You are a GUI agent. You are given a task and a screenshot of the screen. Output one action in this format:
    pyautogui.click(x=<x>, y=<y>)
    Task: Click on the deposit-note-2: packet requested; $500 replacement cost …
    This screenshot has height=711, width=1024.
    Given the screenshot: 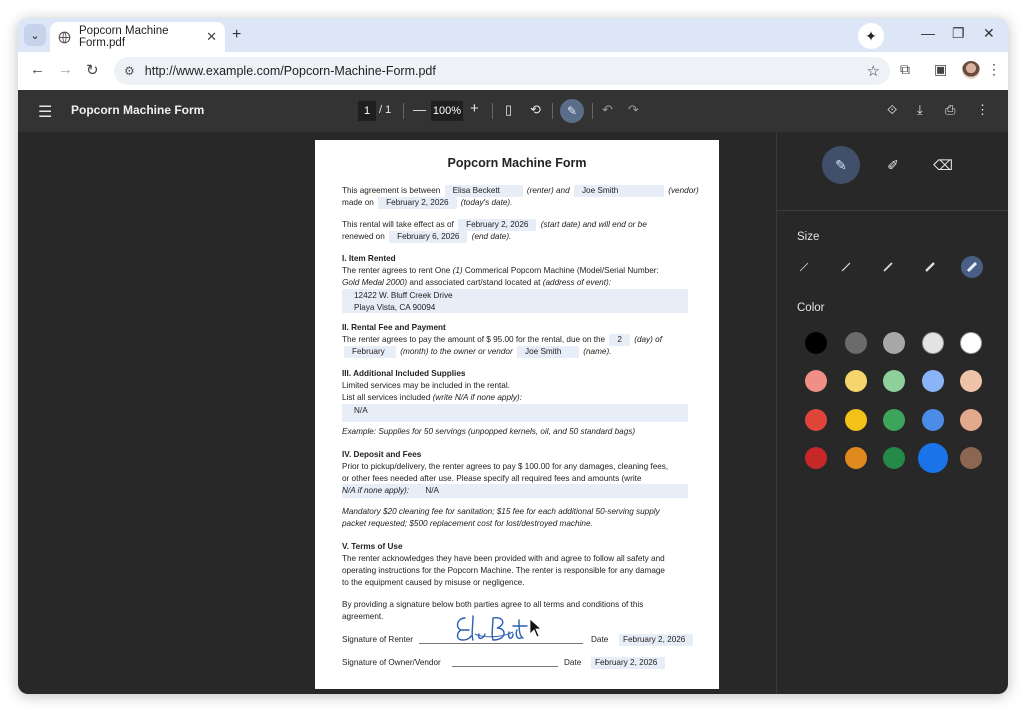 What is the action you would take?
    pyautogui.click(x=467, y=523)
    